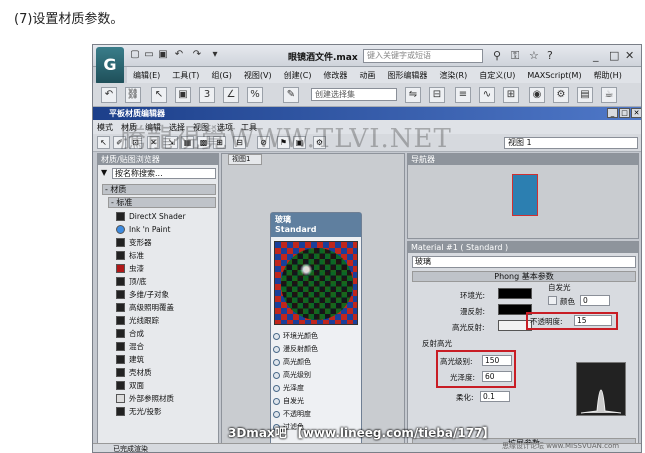 This screenshot has height=453, width=645. Describe the element at coordinates (537, 95) in the screenshot. I see `material-editor-icon: ◉` at that location.